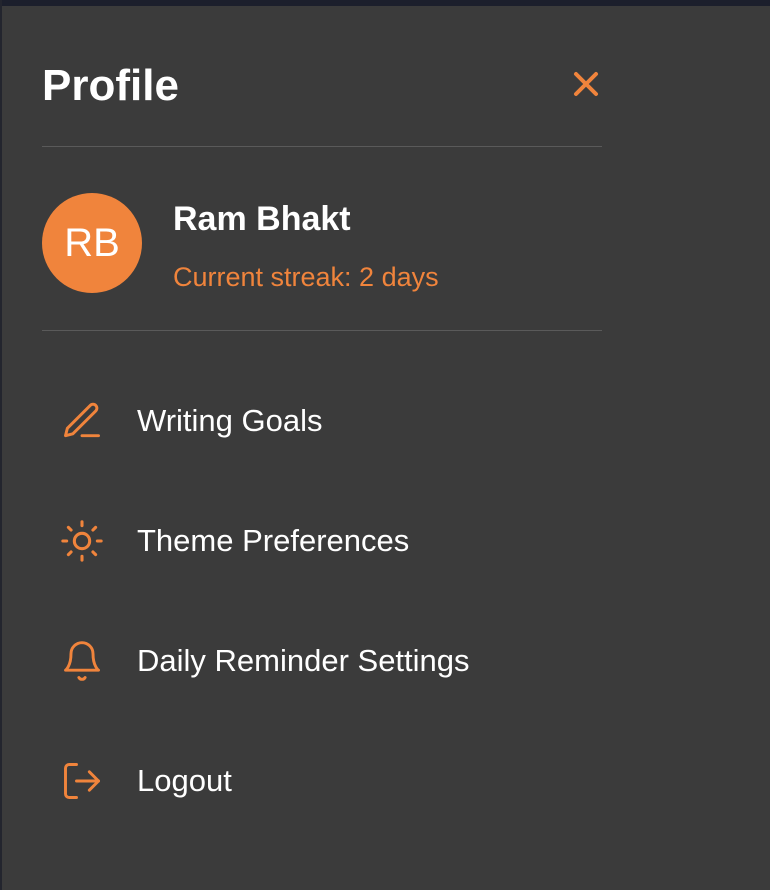  I want to click on close-button, so click(586, 84).